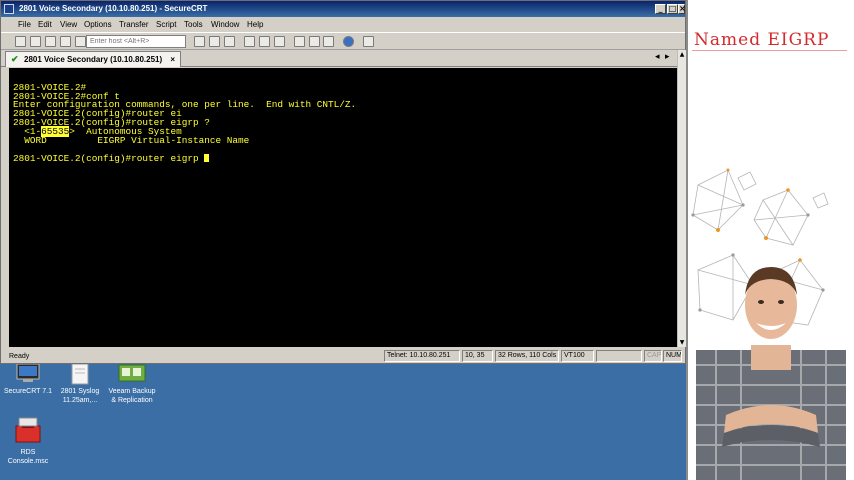 The height and width of the screenshot is (480, 854). Describe the element at coordinates (249, 41) in the screenshot. I see `print-icon` at that location.